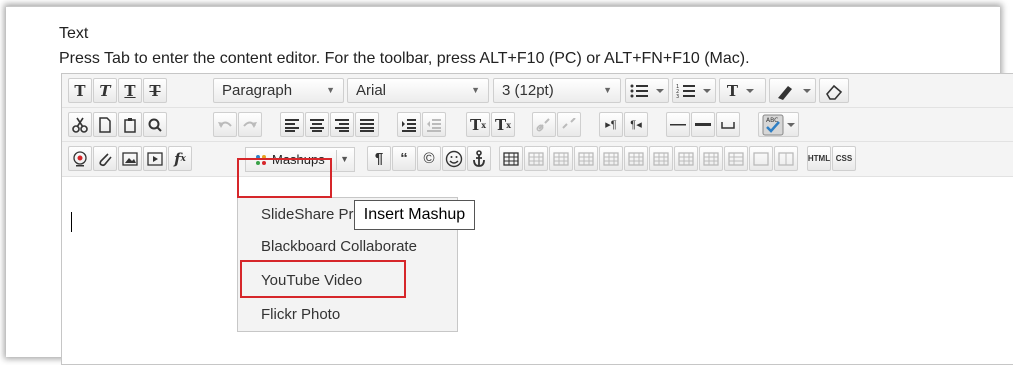 The width and height of the screenshot is (1013, 365). Describe the element at coordinates (300, 314) in the screenshot. I see `menu-item-flickr-photo: Flickr Photo` at that location.